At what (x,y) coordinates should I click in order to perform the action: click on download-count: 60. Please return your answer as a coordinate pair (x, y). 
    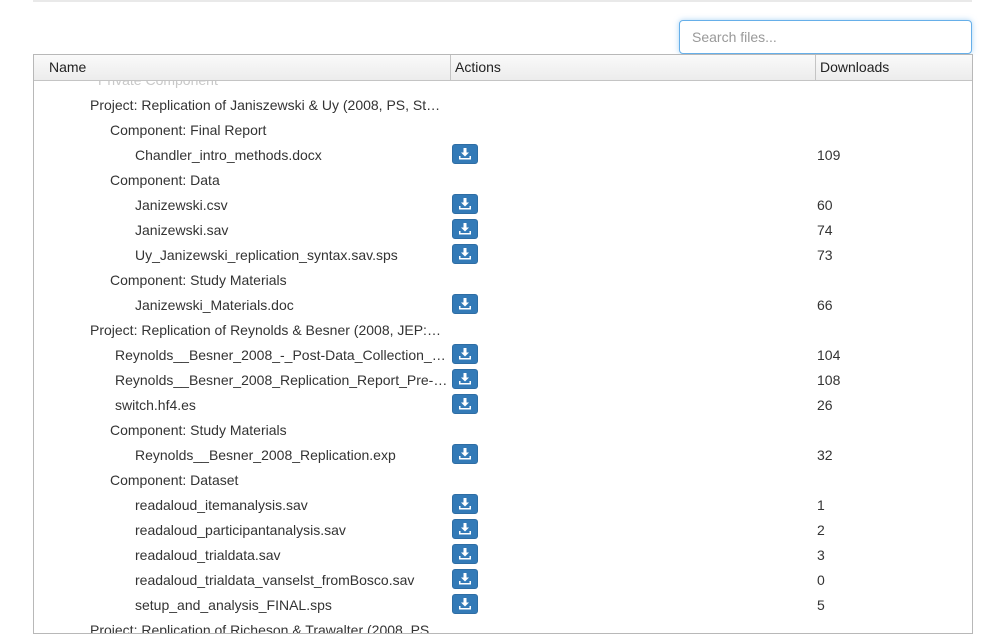
    Looking at the image, I should click on (825, 205).